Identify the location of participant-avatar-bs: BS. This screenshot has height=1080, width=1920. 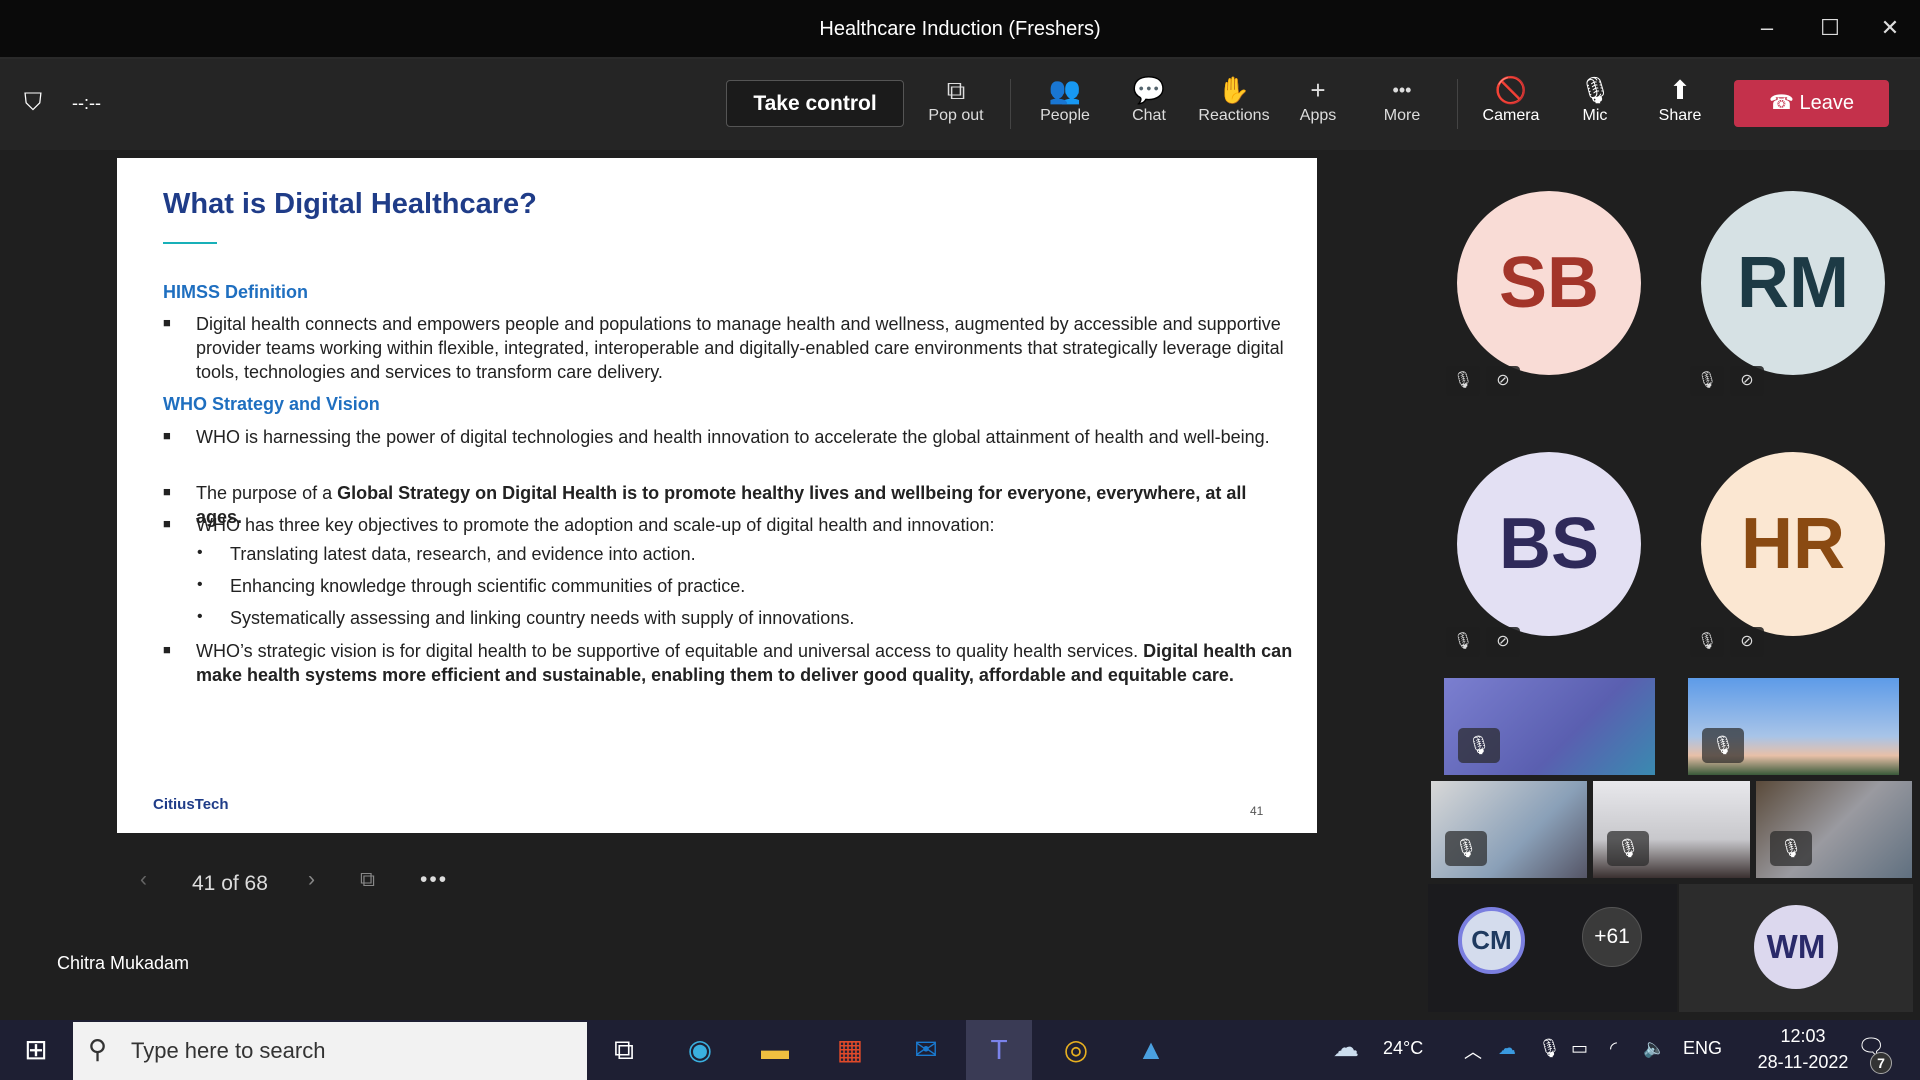
(1549, 544).